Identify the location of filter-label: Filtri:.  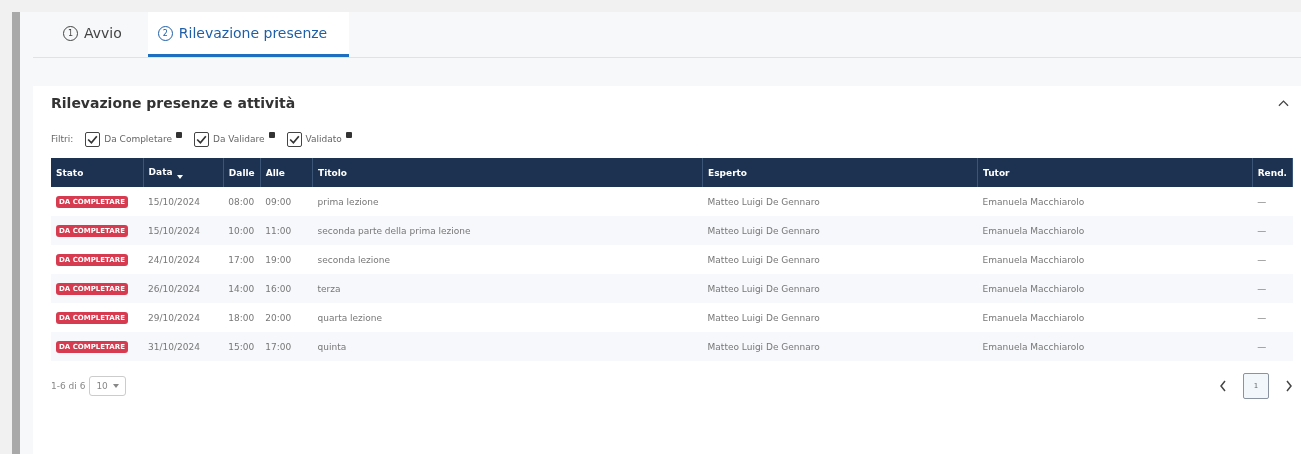
(62, 139).